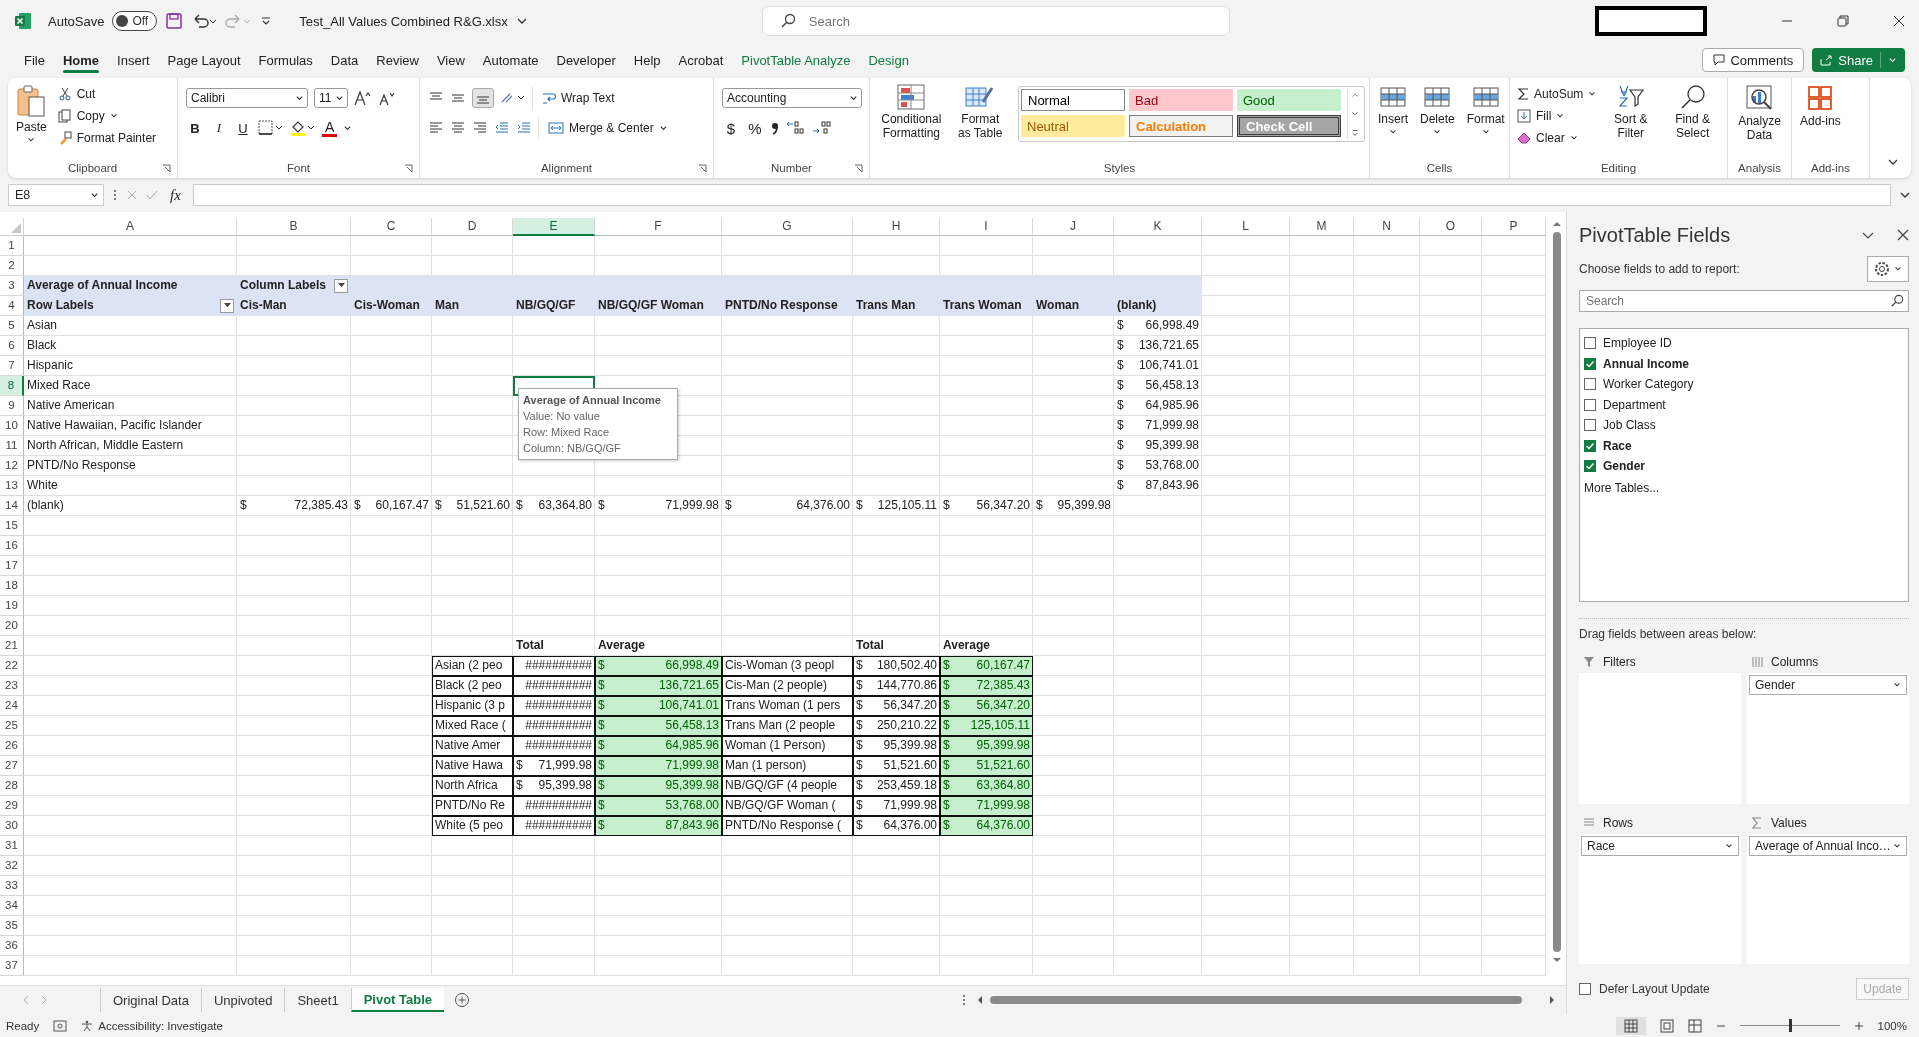  What do you see at coordinates (12, 426) in the screenshot?
I see `row-header: 10` at bounding box center [12, 426].